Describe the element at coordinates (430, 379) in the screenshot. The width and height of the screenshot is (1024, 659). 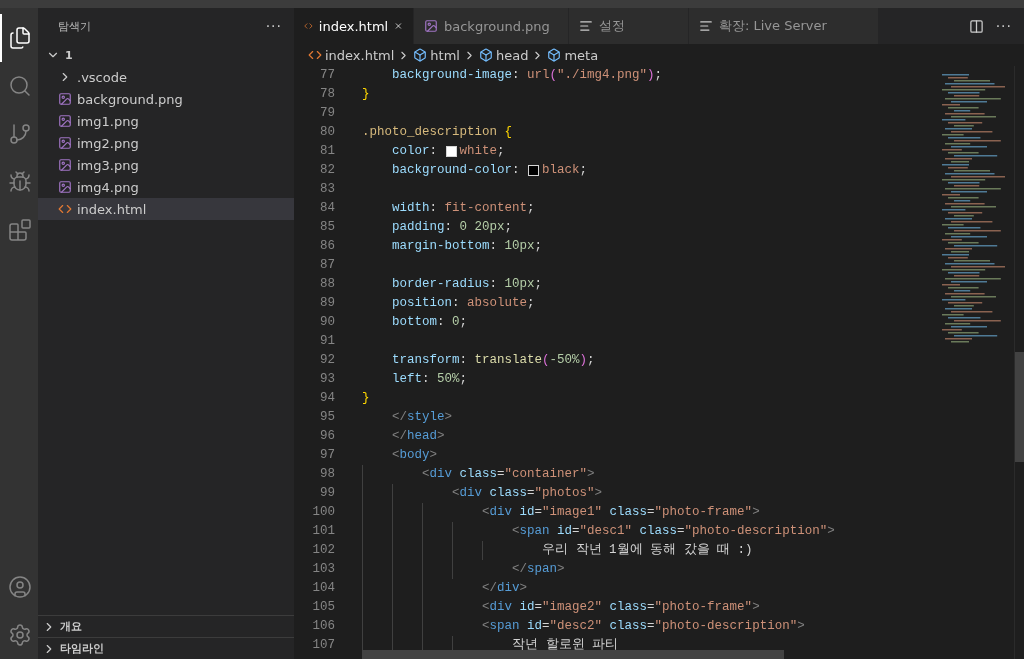
I see `code-line: left: 50%;` at that location.